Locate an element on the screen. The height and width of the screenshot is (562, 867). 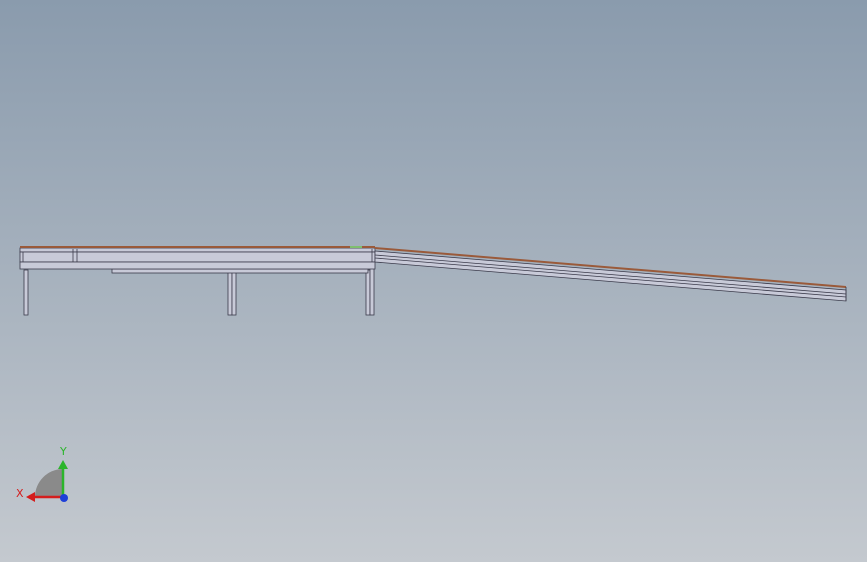
y-axis-label: Y is located at coordinates (63, 451).